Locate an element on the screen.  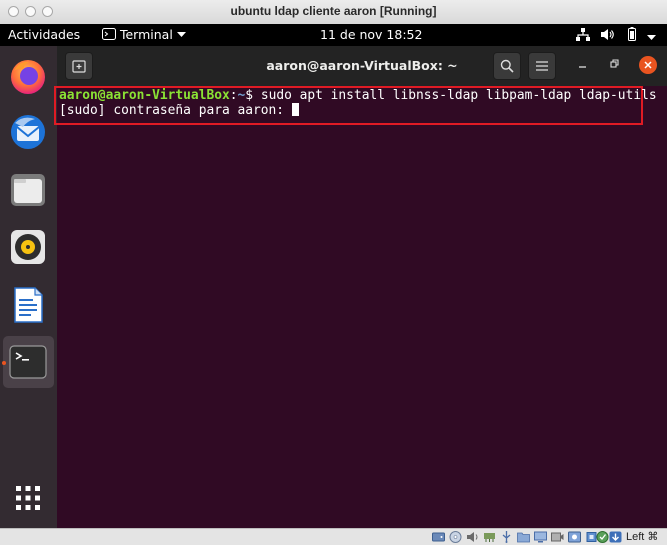
libreoffice-writer-icon is located at coordinates (28, 305).